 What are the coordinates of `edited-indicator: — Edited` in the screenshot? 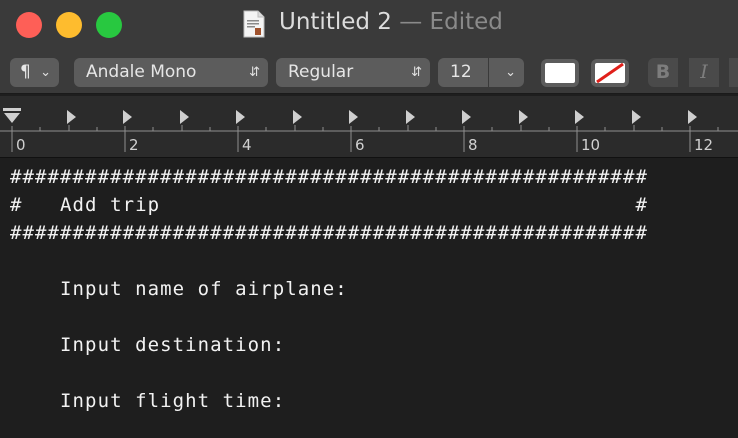 It's located at (447, 22).